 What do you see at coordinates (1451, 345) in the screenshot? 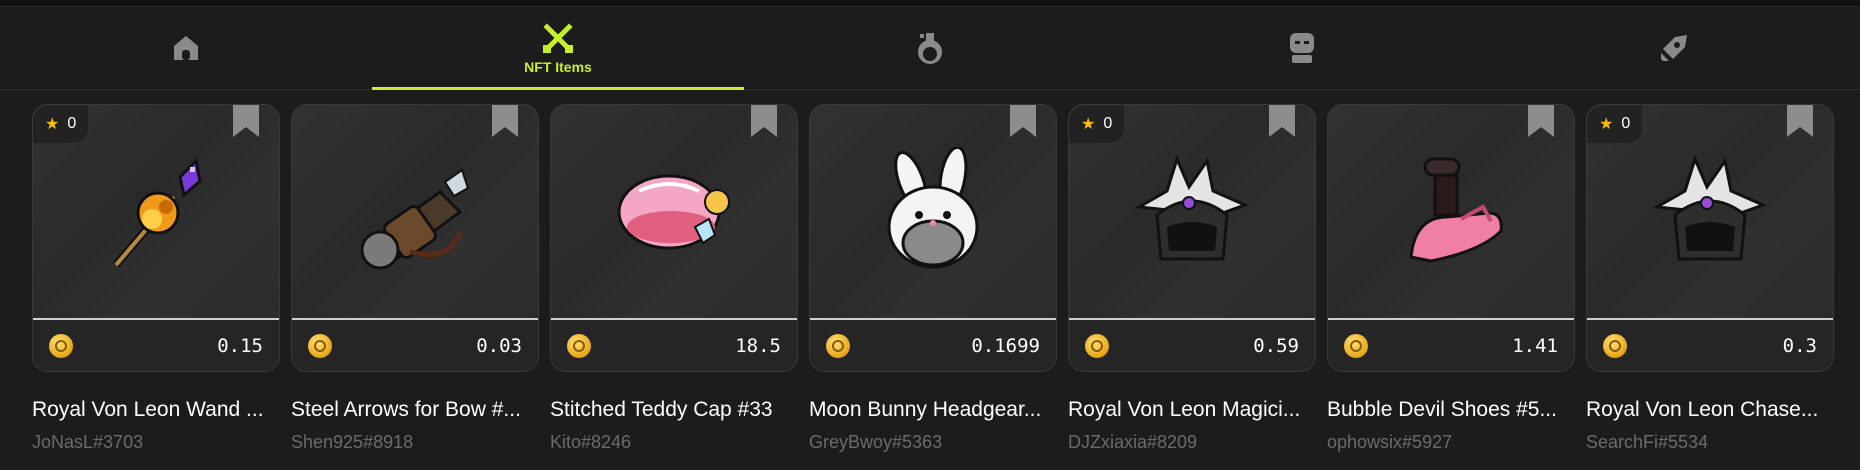
I see `price-row: 1.41` at bounding box center [1451, 345].